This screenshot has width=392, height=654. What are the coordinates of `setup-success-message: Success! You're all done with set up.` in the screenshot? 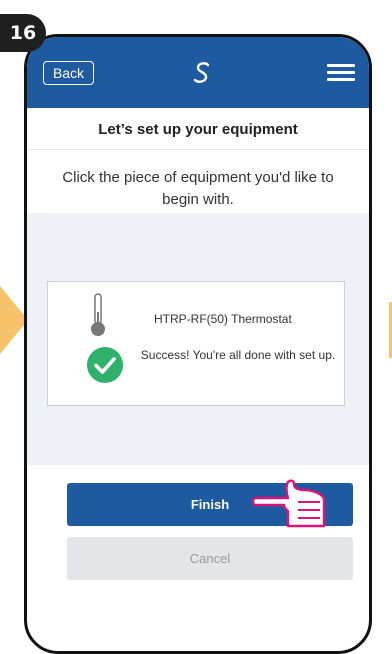 It's located at (238, 355).